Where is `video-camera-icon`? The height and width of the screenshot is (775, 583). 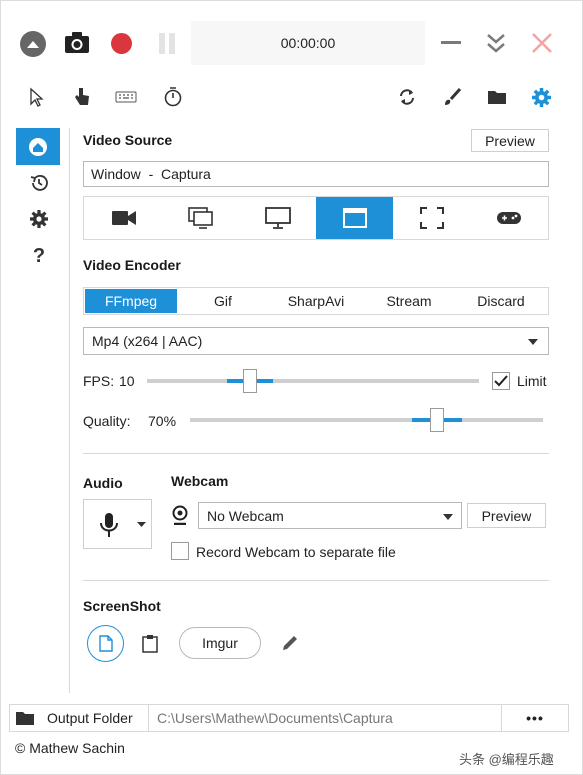
video-camera-icon is located at coordinates (123, 218).